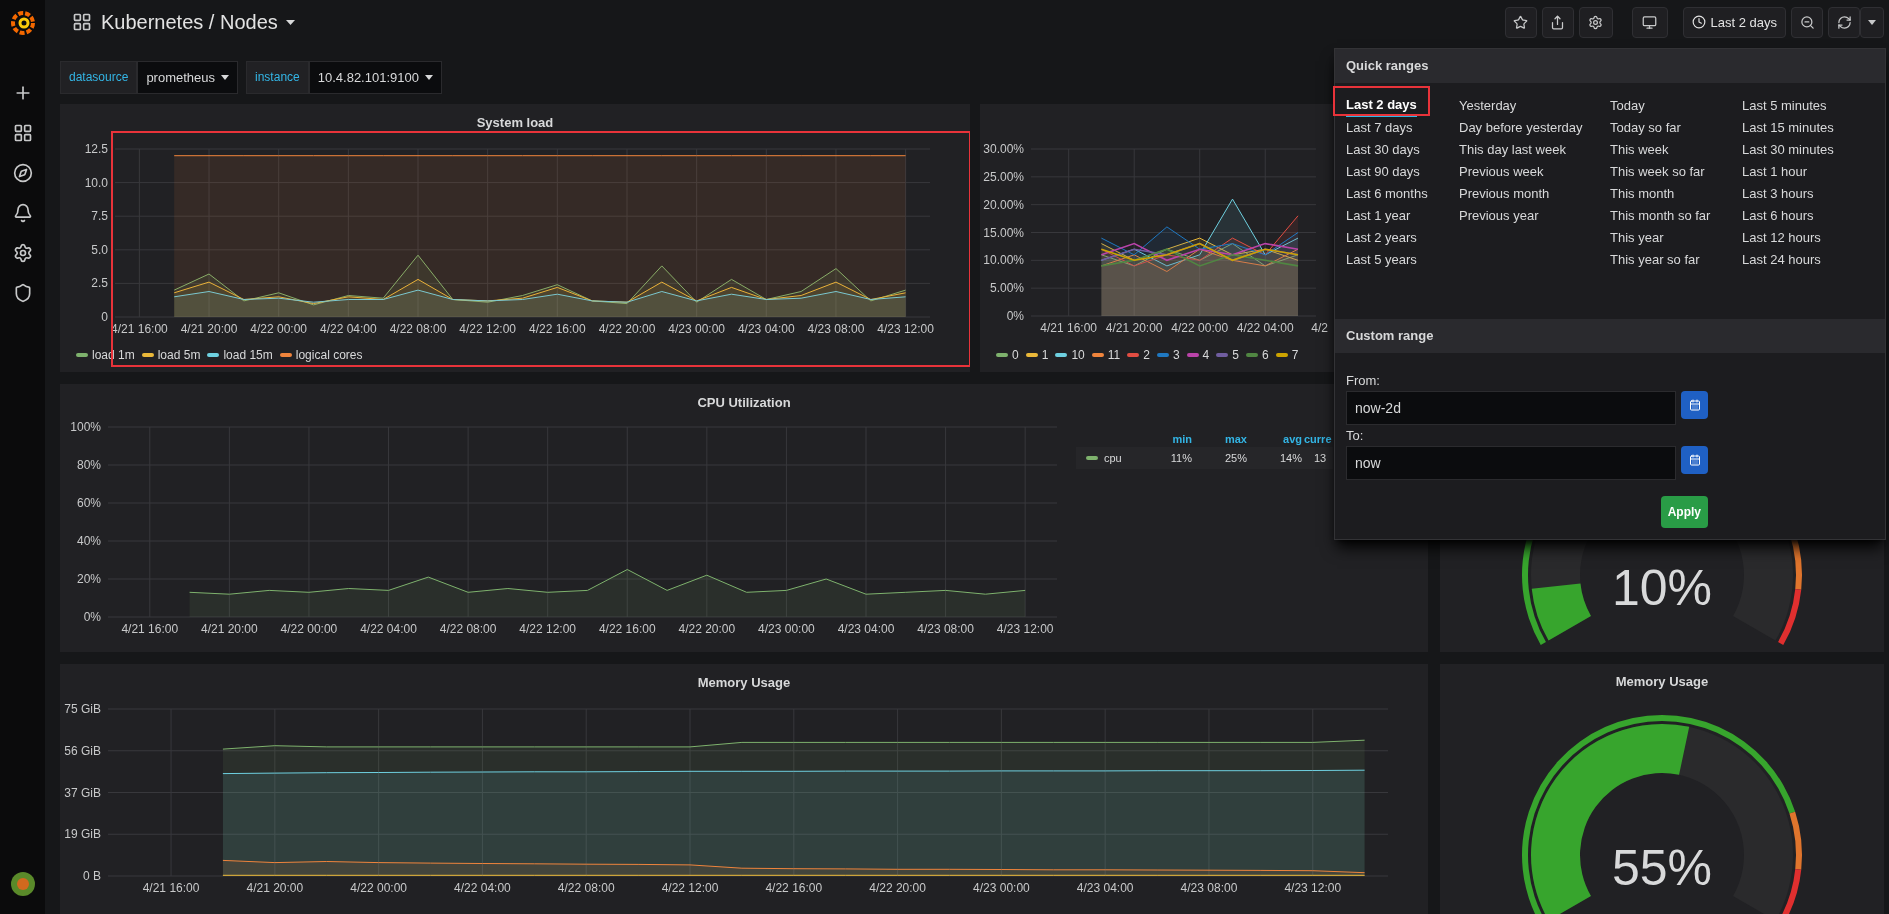  What do you see at coordinates (88, 541) in the screenshot?
I see `axis-tick-label: 40%` at bounding box center [88, 541].